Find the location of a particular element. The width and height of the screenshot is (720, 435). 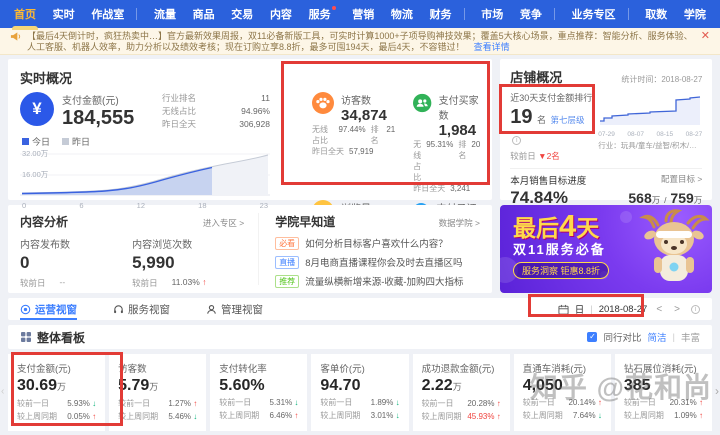

metric-card: 访客数 5.79万 较前一日 1.27% ↑ 较上周同期 5.46% ↓ is located at coordinates (158, 392).